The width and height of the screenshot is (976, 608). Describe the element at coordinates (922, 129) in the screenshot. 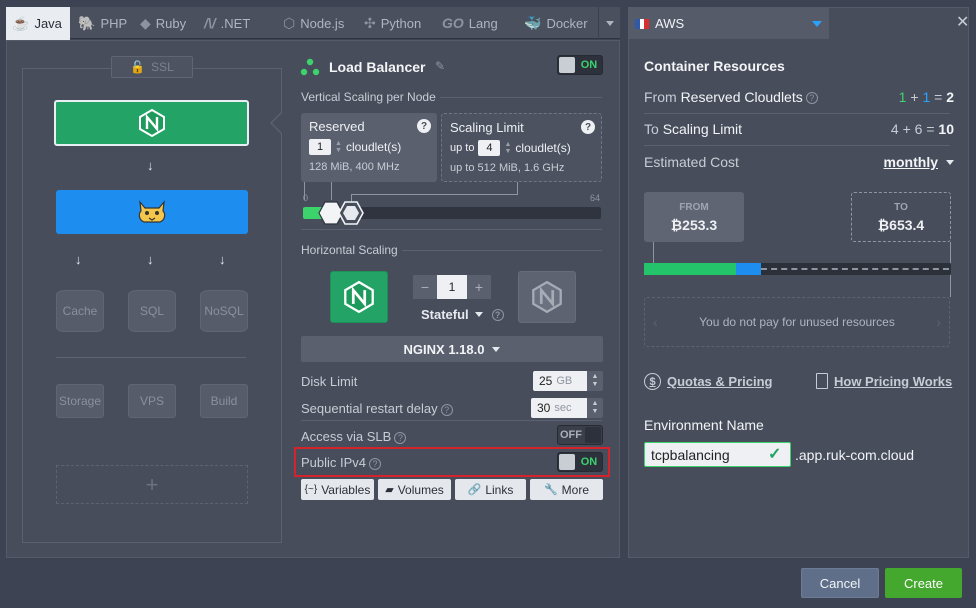

I see `to-cloudlets-value: 4 + 6 = 10` at that location.